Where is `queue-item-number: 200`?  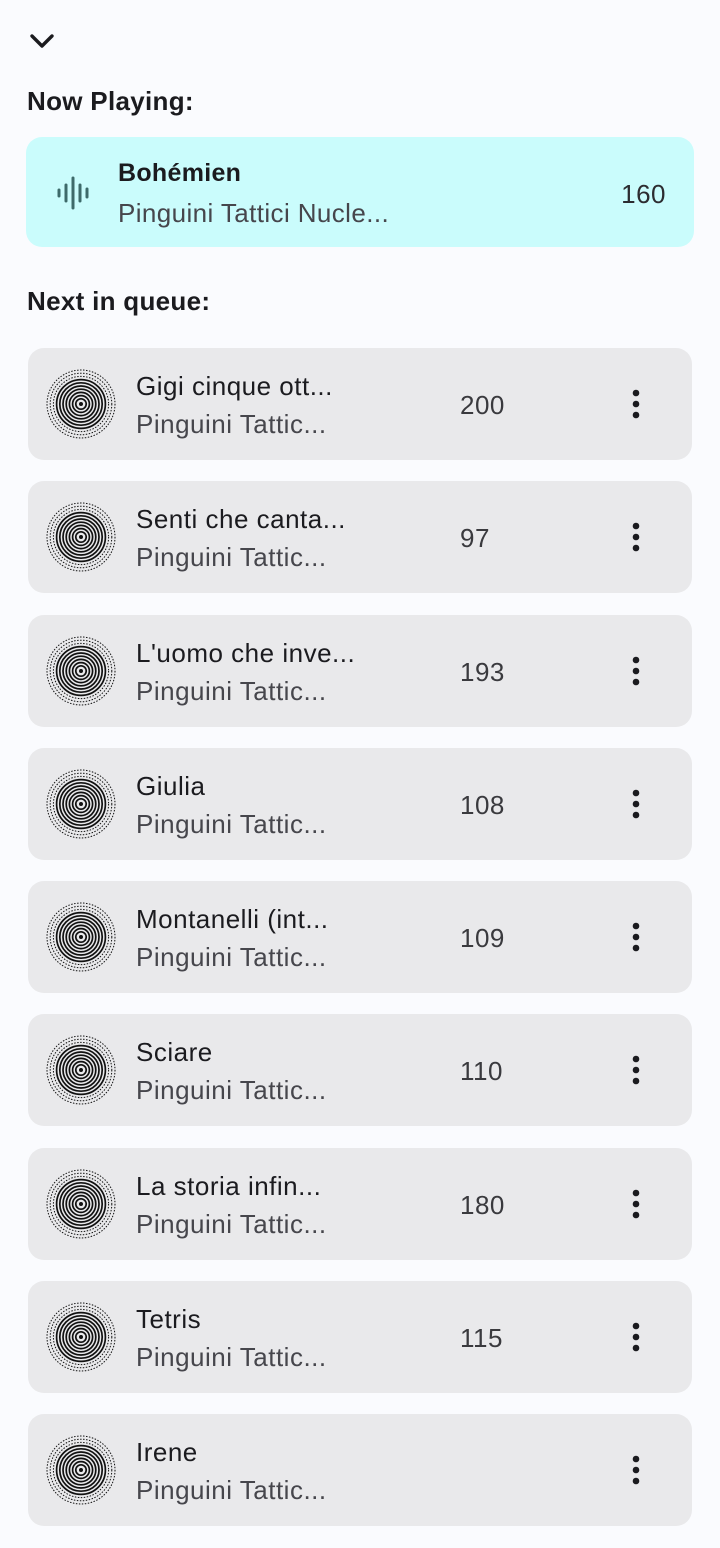 queue-item-number: 200 is located at coordinates (482, 405).